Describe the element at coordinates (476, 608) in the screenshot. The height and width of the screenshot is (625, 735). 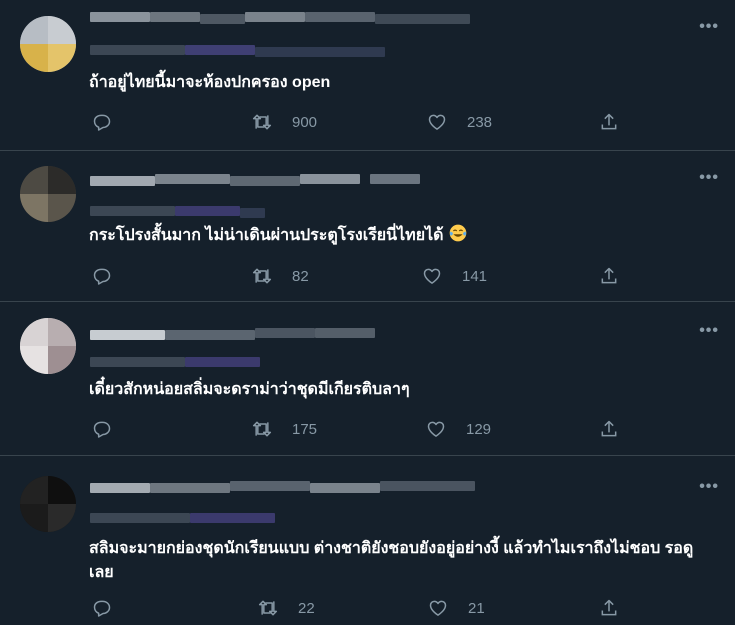
I see `like-count: 21` at that location.